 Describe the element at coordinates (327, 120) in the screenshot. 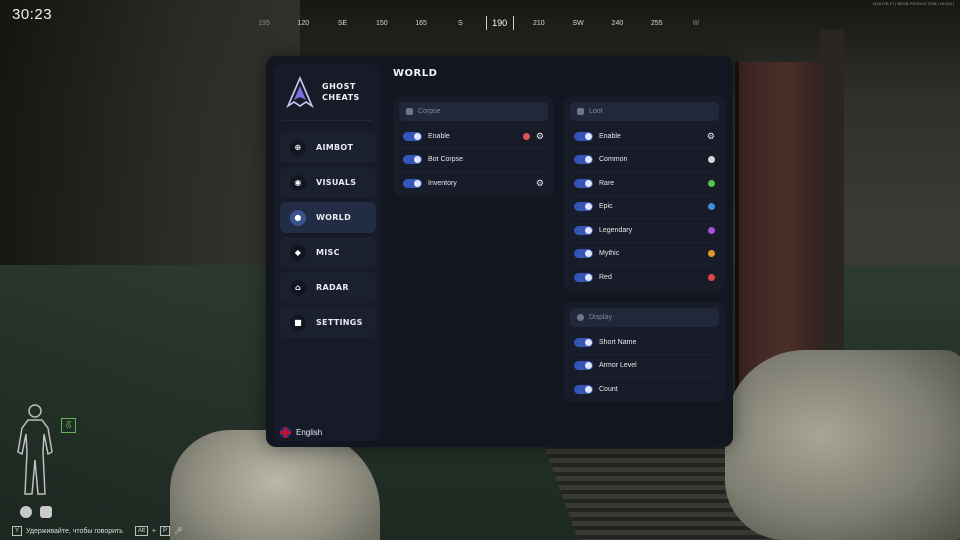

I see `sidebar-divider` at that location.